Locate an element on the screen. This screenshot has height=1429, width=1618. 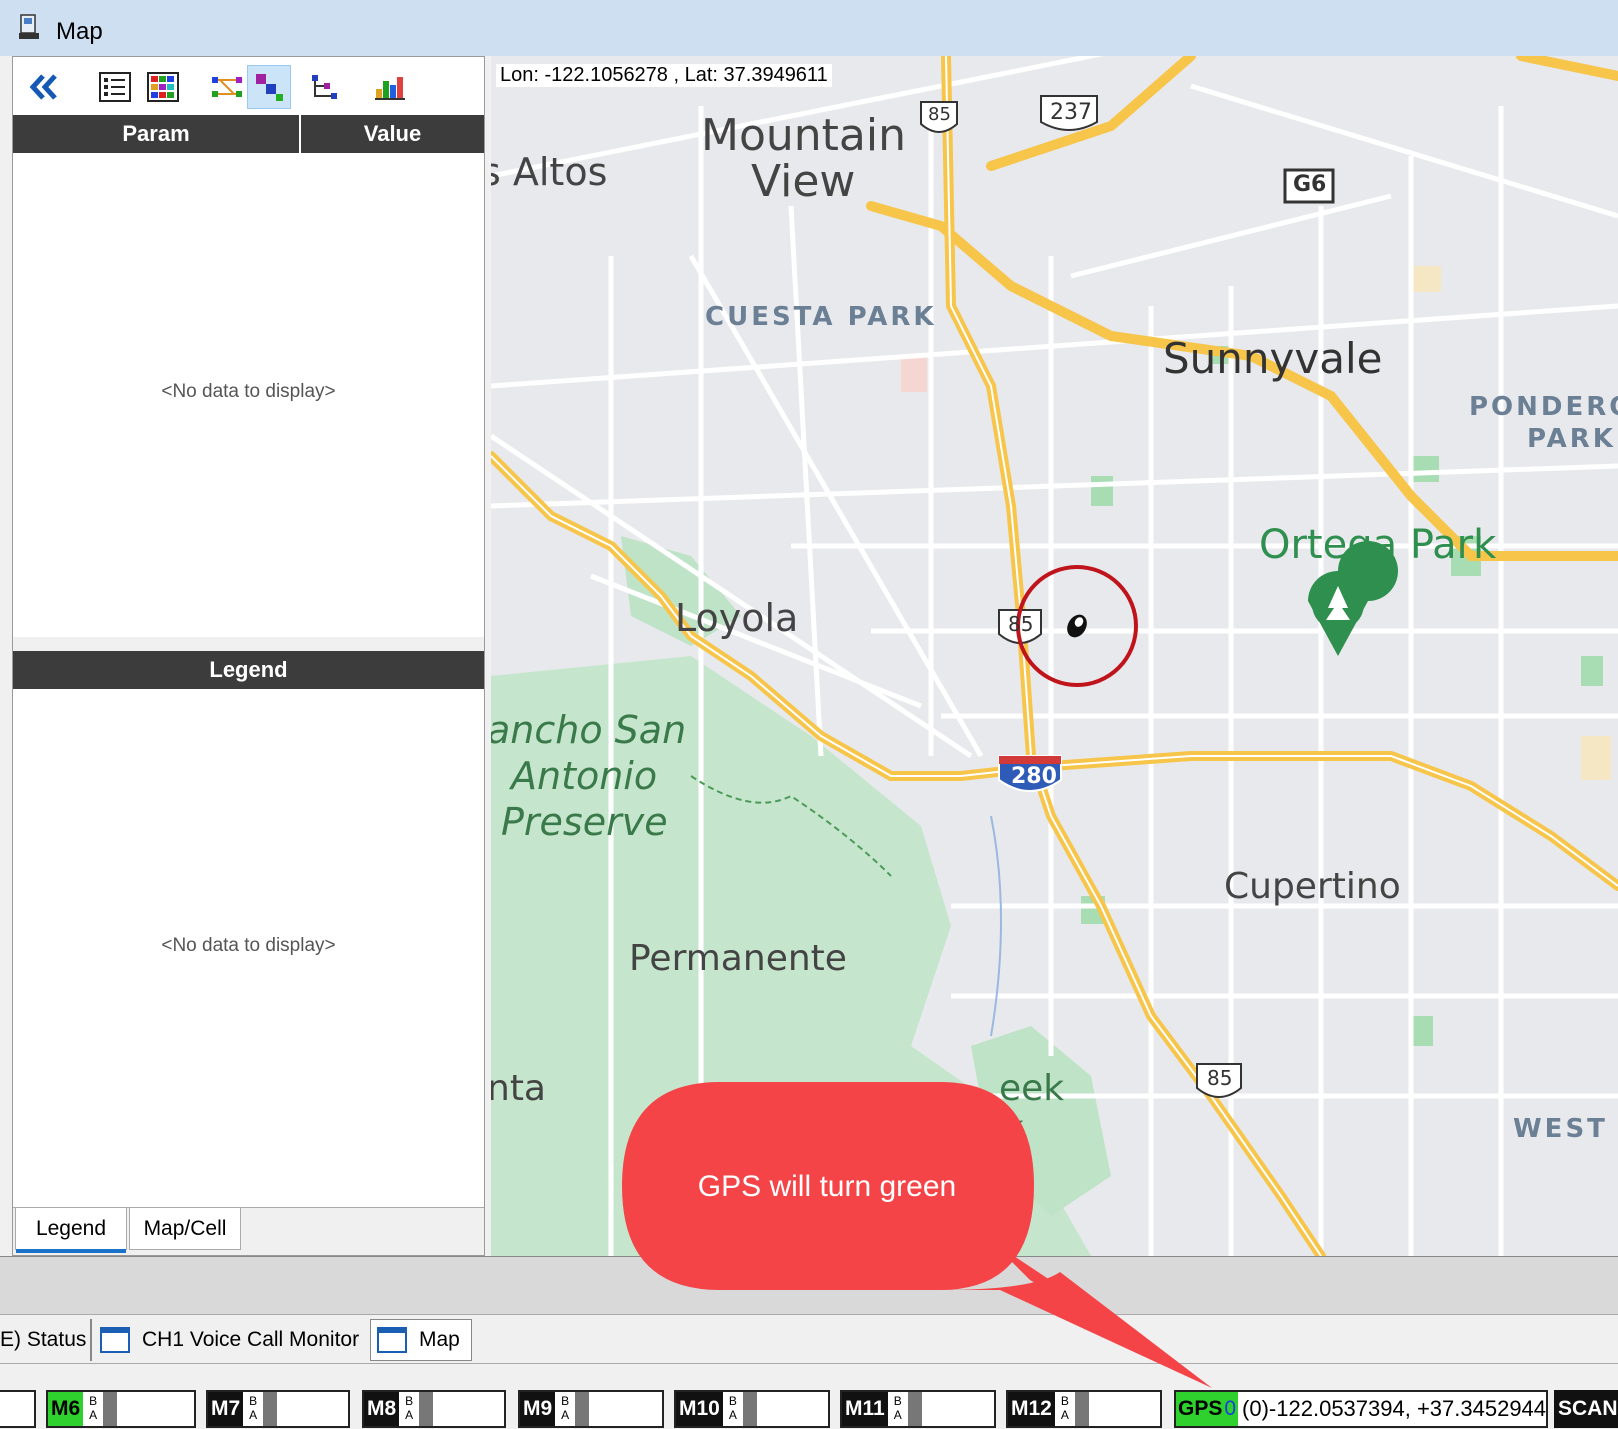
label-eek: eek is located at coordinates (1032, 1088).